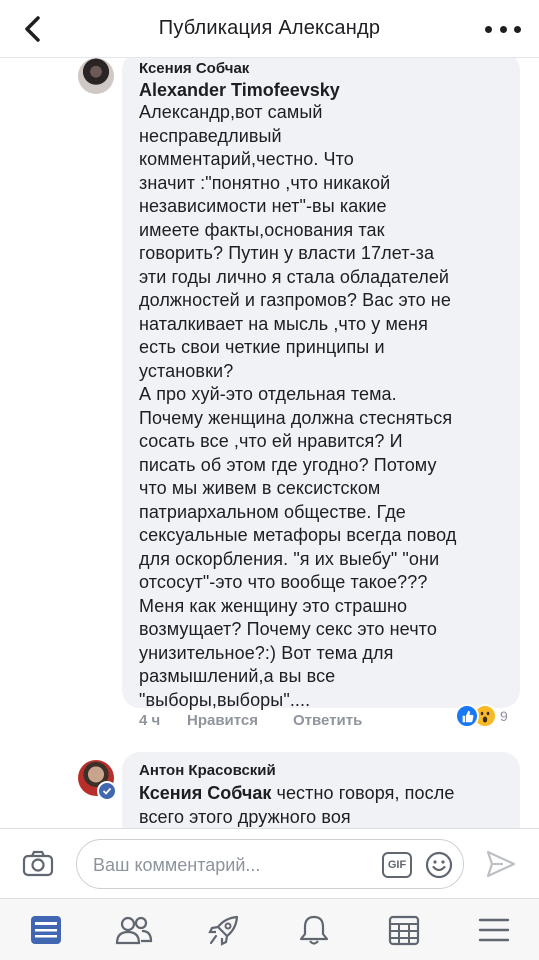  Describe the element at coordinates (467, 716) in the screenshot. I see `like-reaction-icon` at that location.